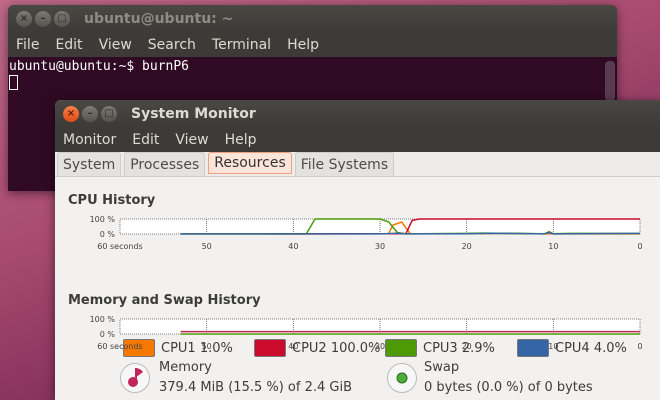  I want to click on swap-label: Swap, so click(442, 367).